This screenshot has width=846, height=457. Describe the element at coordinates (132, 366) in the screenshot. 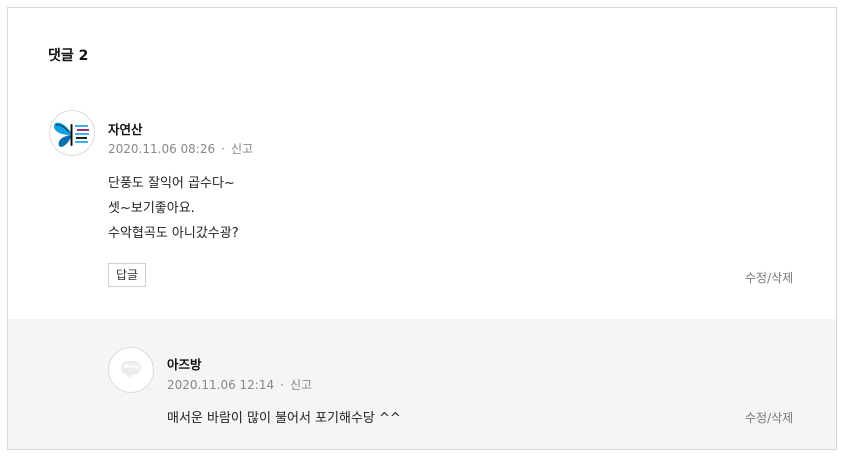

I see `blog-avatar-label: Blog` at that location.